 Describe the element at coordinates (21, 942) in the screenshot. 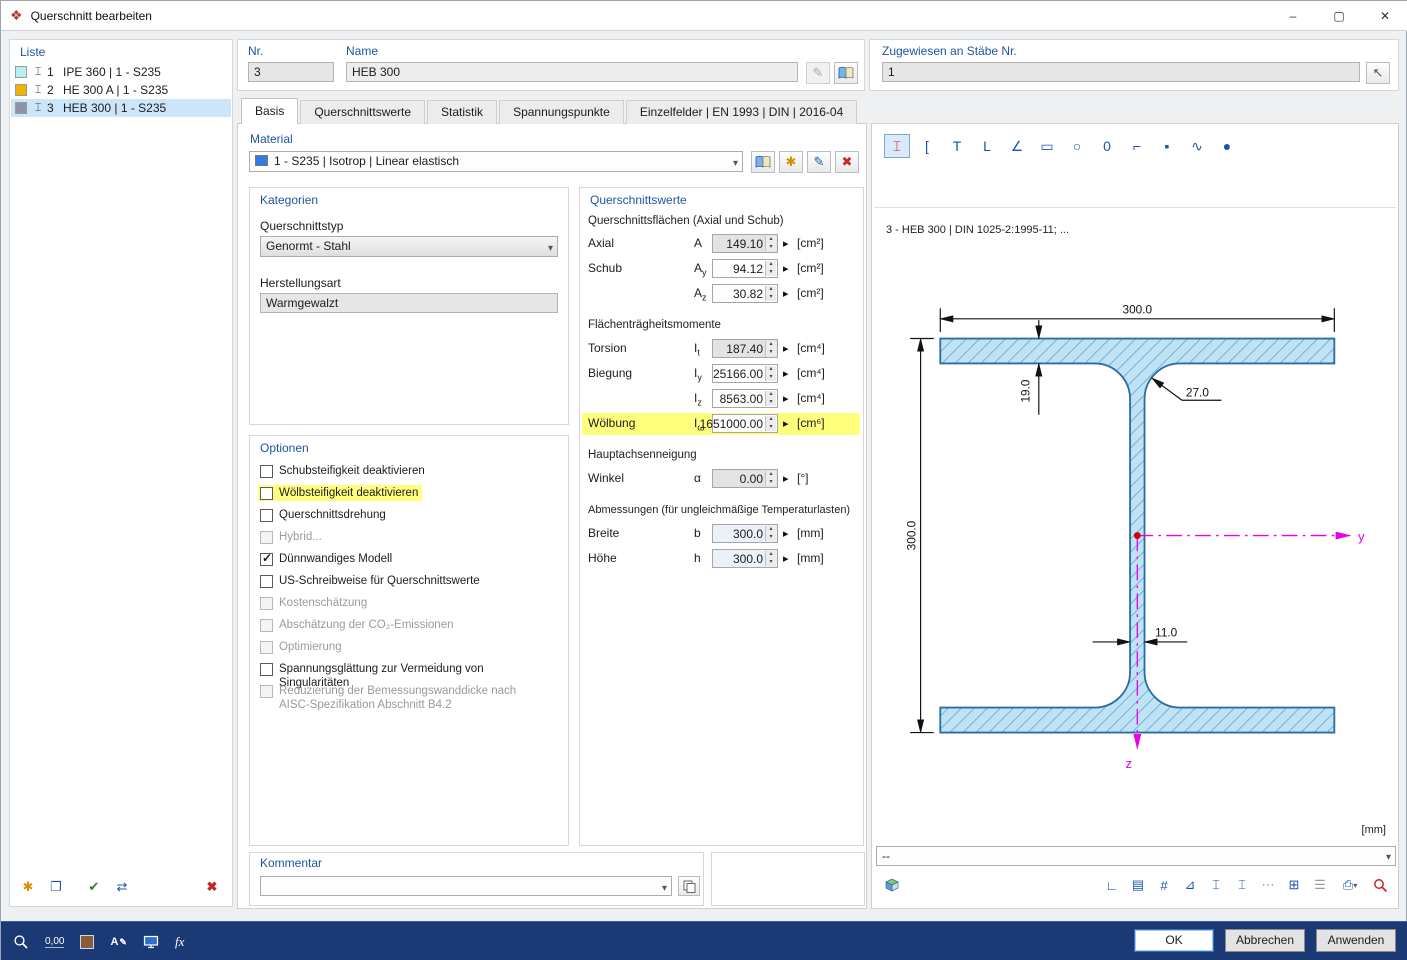

I see `zoom-icon` at that location.